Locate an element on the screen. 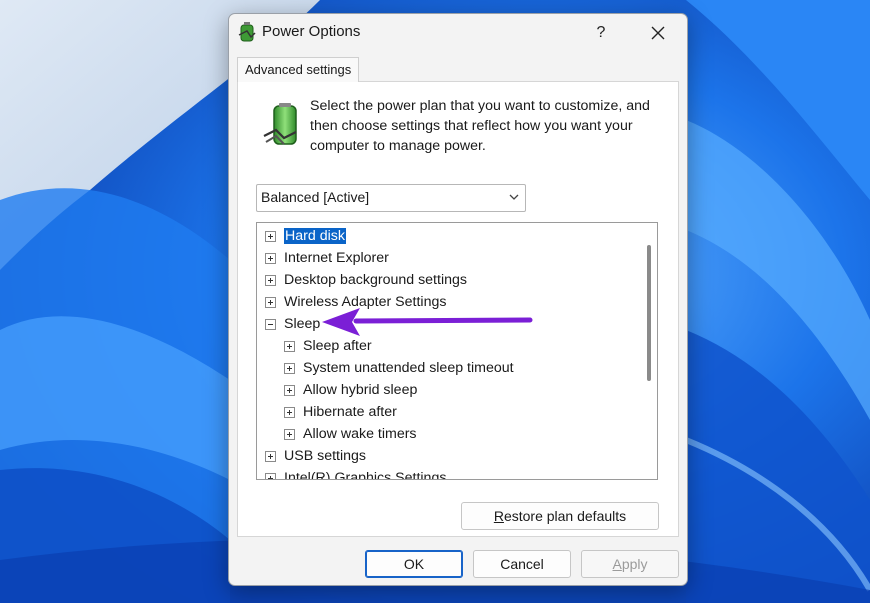  apply-label: pply is located at coordinates (634, 564).